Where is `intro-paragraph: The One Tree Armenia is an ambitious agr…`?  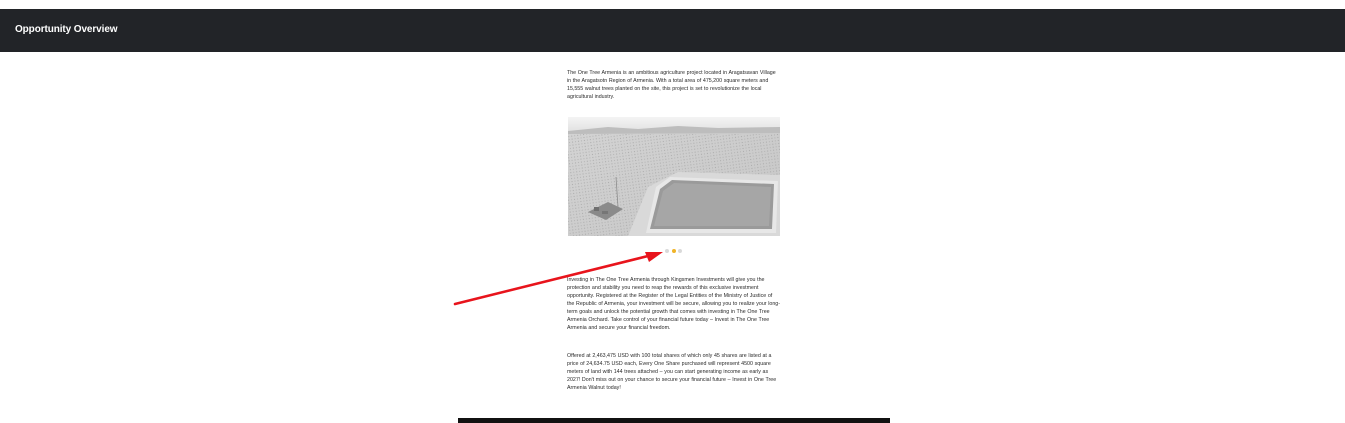
intro-paragraph: The One Tree Armenia is an ambitious agr… is located at coordinates (671, 85).